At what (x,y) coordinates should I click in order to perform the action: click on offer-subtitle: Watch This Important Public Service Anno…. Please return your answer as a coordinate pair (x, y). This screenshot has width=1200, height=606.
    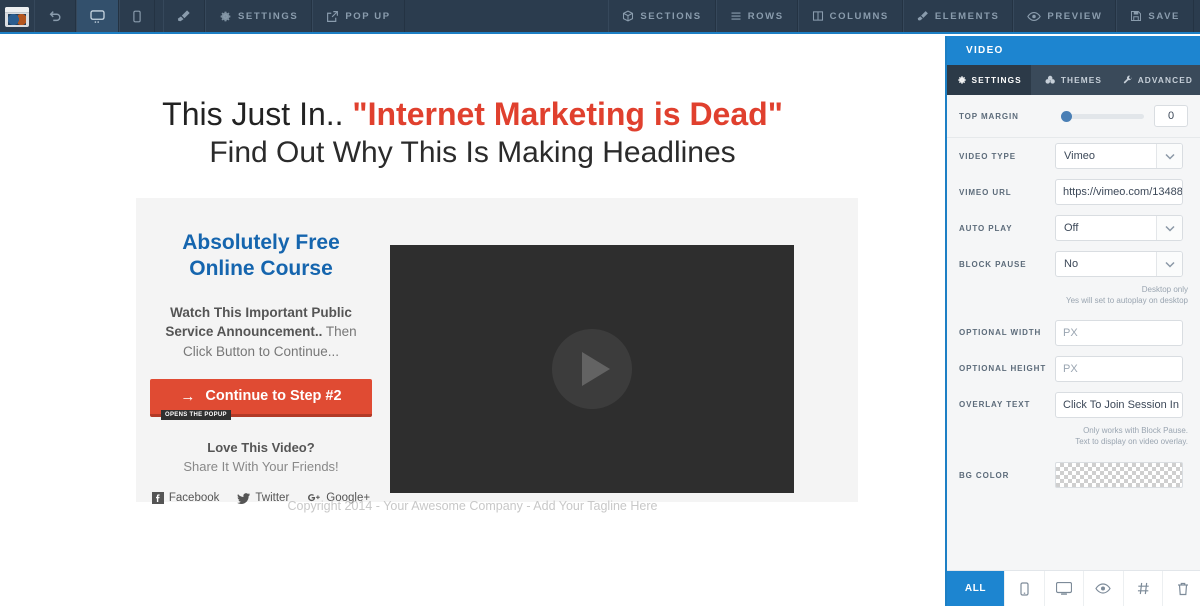
    Looking at the image, I should click on (261, 331).